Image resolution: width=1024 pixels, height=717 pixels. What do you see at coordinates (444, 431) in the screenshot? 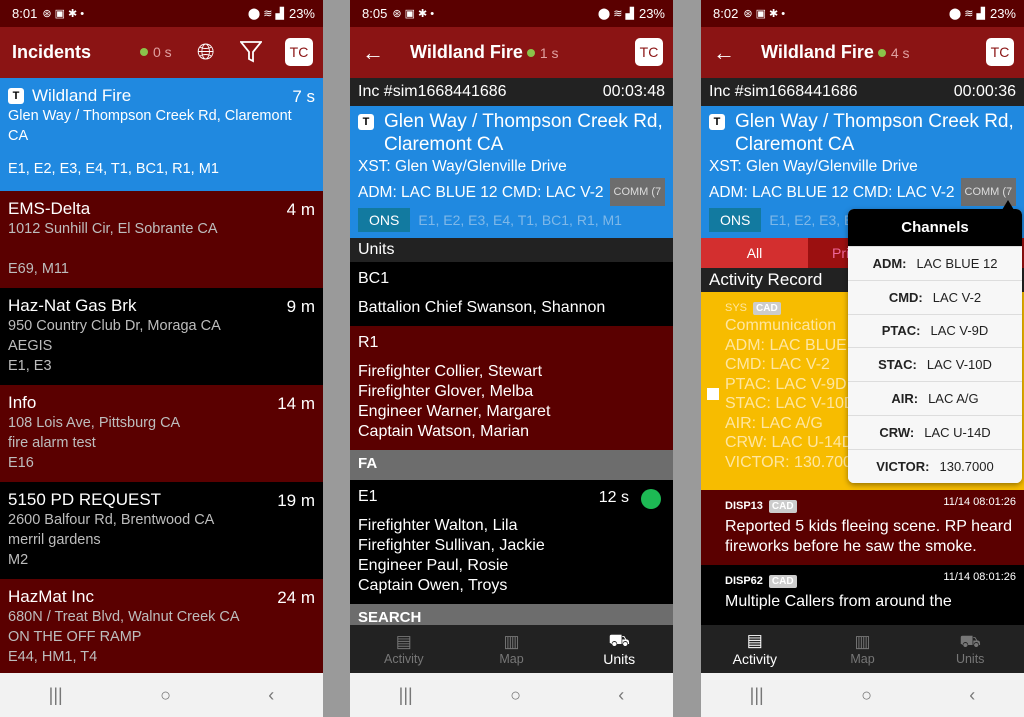
I see `crew-member: Captain Watson, Marian` at bounding box center [444, 431].